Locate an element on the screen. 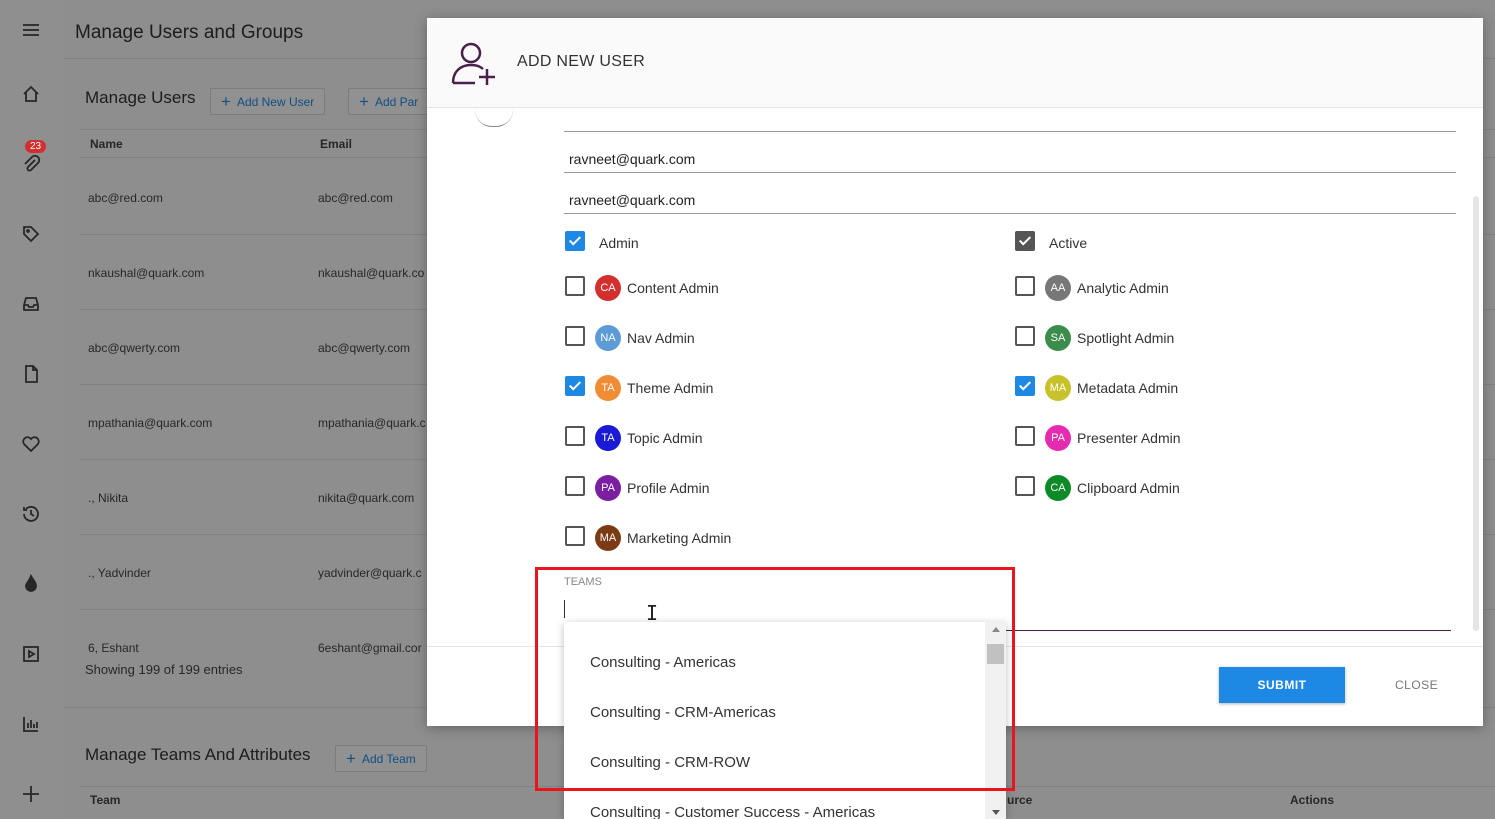 The height and width of the screenshot is (819, 1495). active-checkbox is located at coordinates (1025, 241).